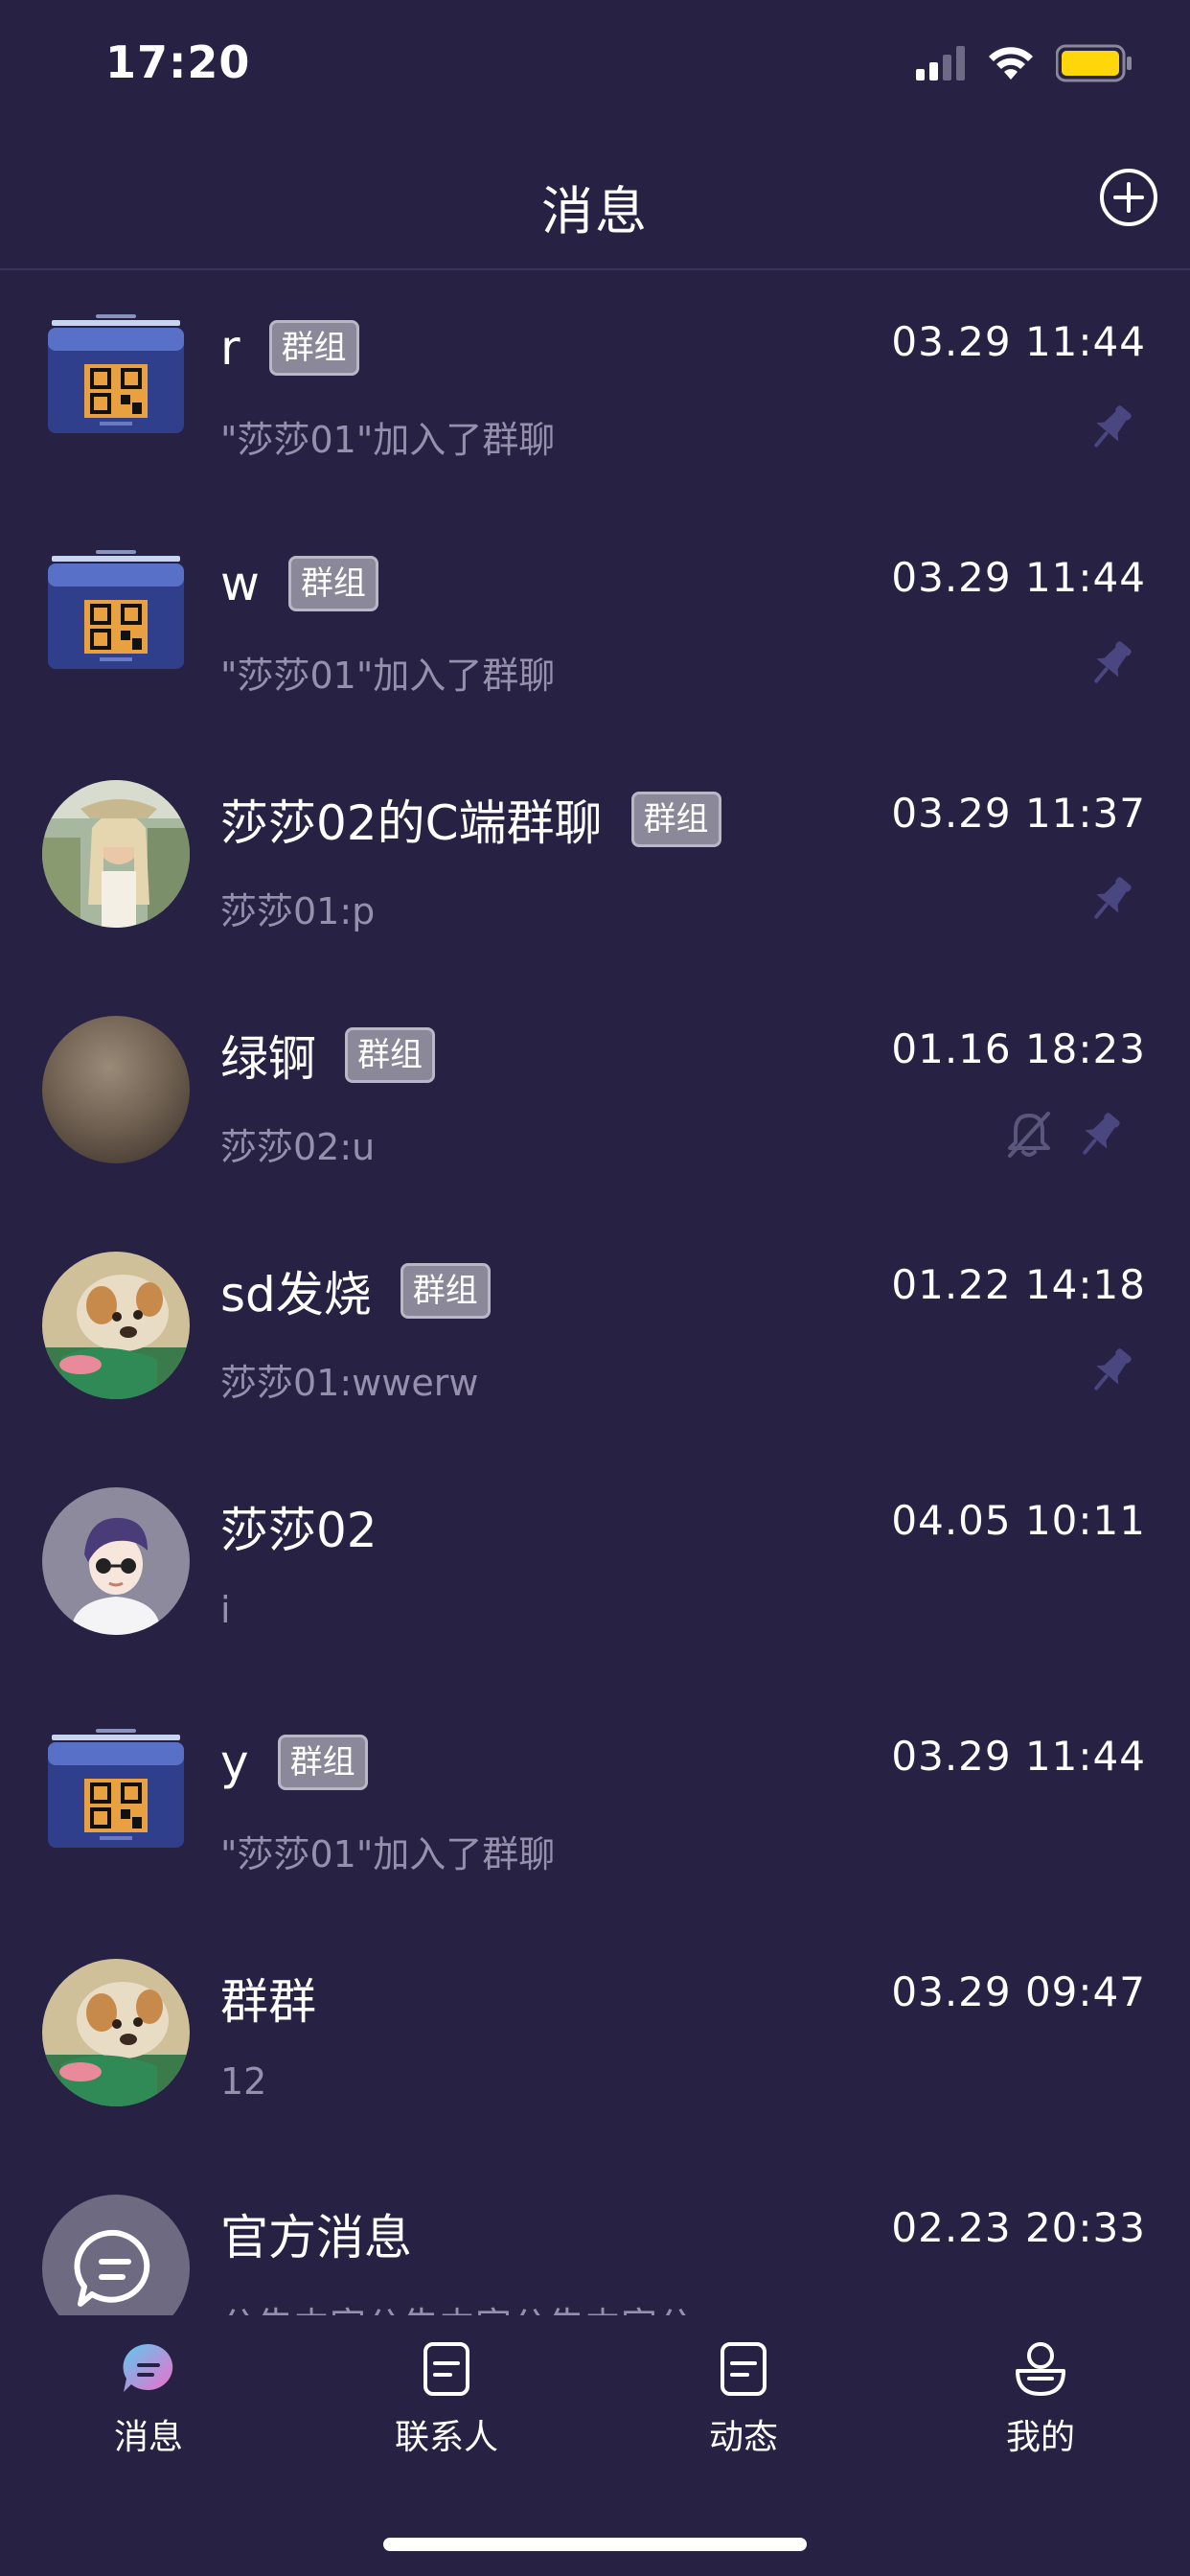 This screenshot has height=2576, width=1190. Describe the element at coordinates (595, 390) in the screenshot. I see `conversation-row: r 群组 03.29 11:44 "莎莎01"加入了群聊` at that location.